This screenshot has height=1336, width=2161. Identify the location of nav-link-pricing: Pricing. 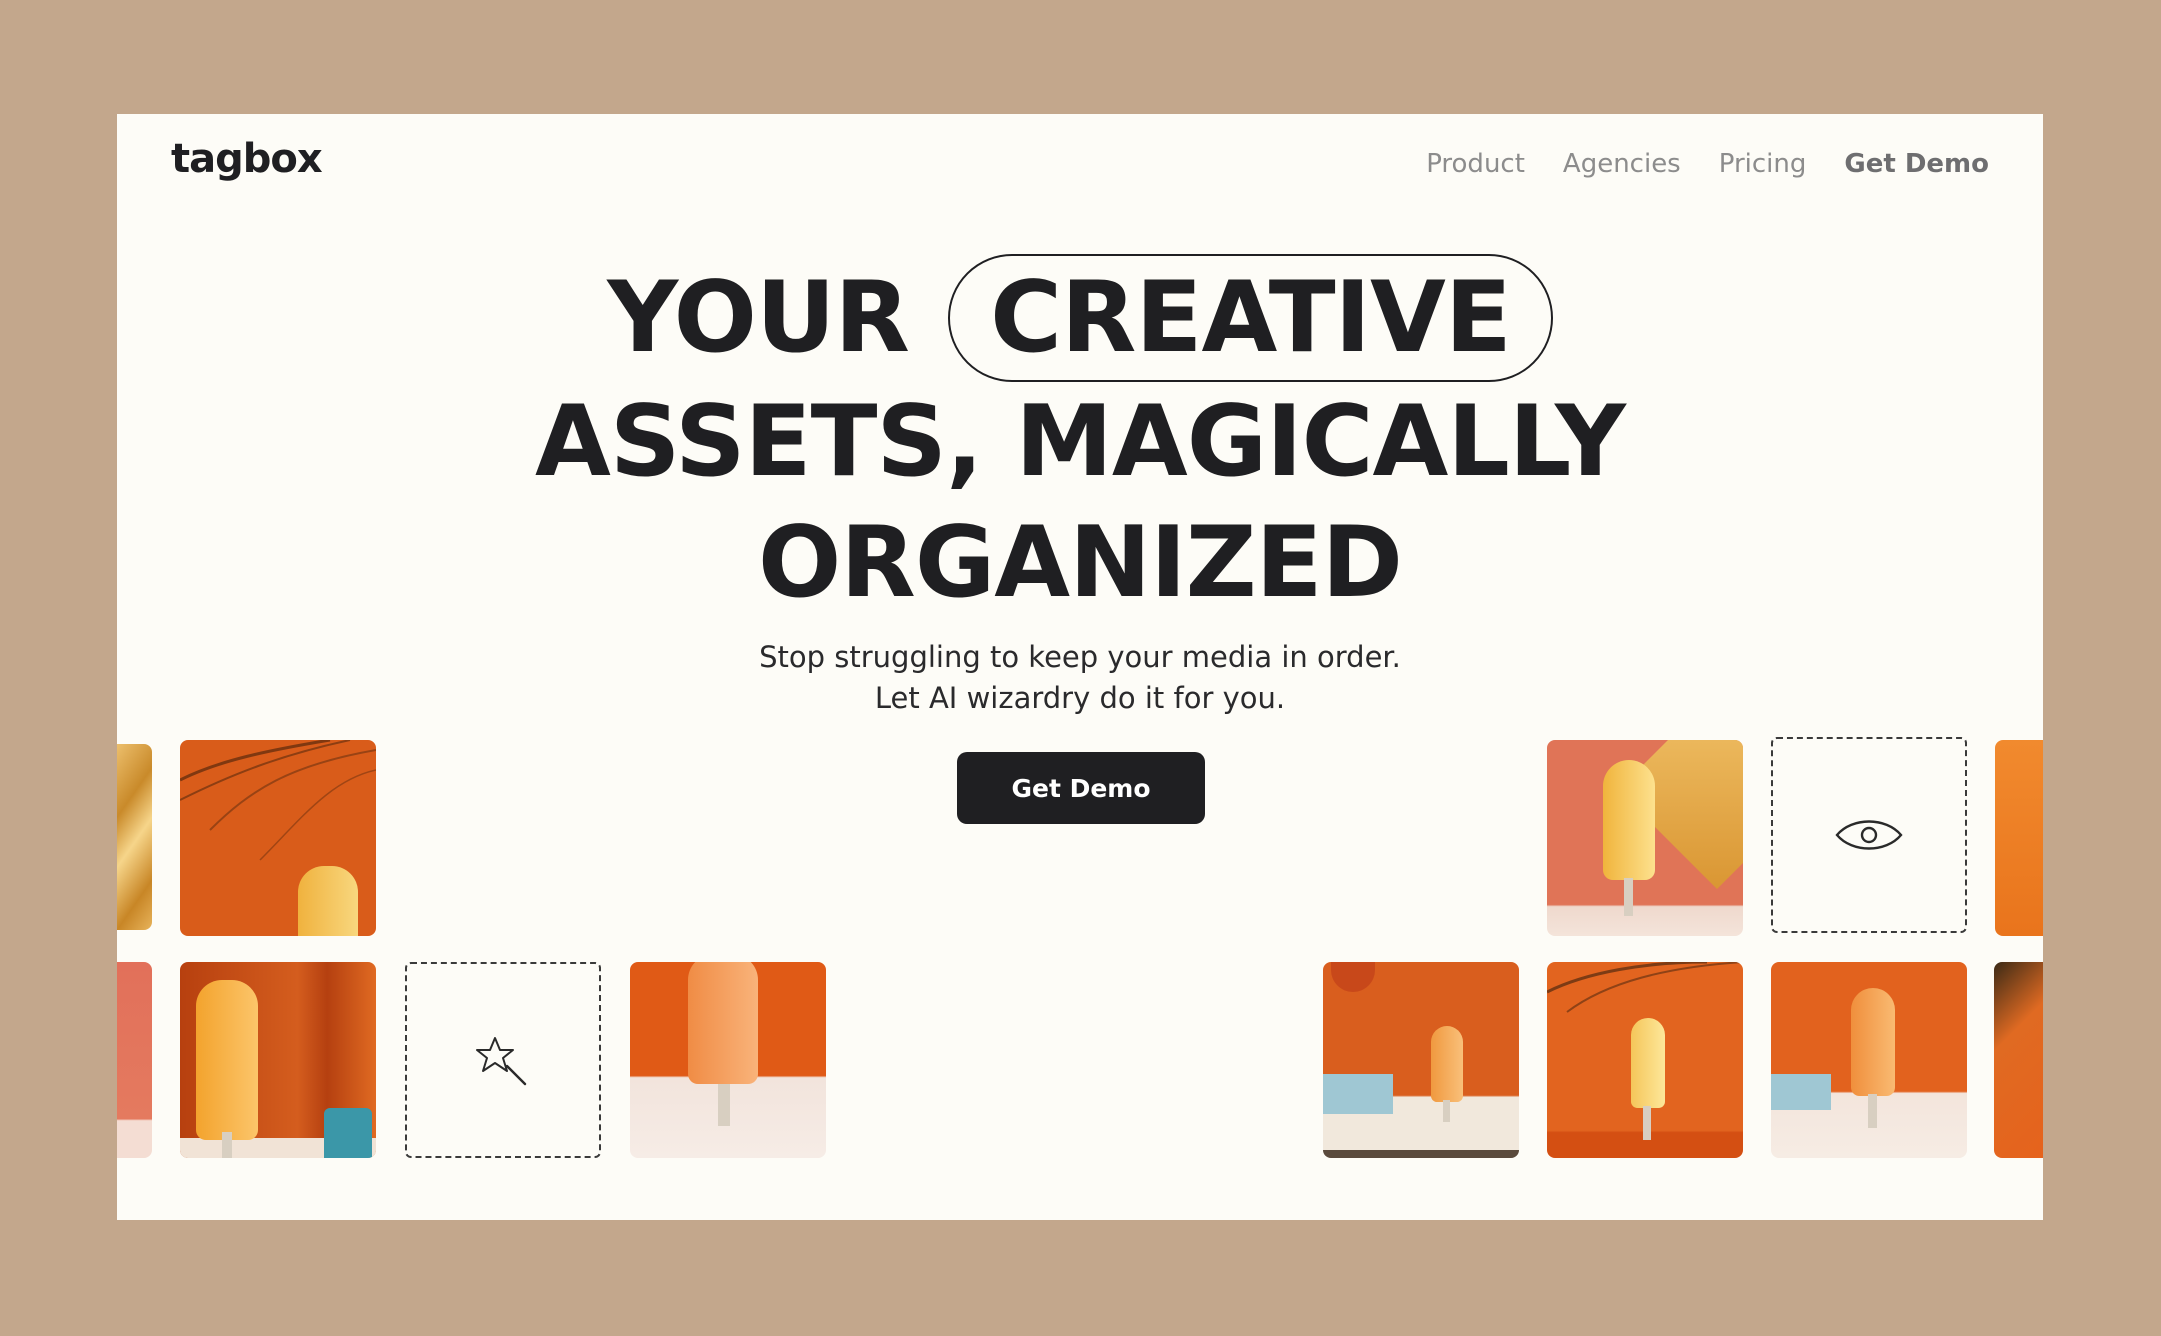
(1763, 164).